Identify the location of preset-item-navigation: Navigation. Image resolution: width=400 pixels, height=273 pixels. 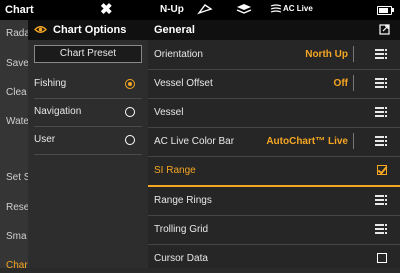
(88, 112).